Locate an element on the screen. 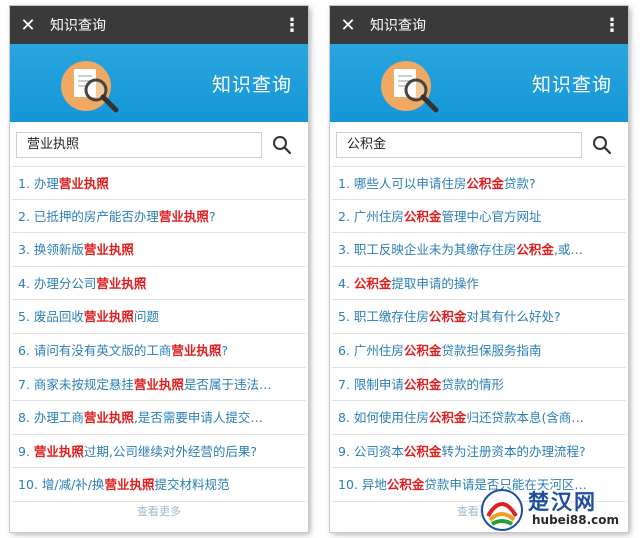  watermark-logo-icon is located at coordinates (502, 510).